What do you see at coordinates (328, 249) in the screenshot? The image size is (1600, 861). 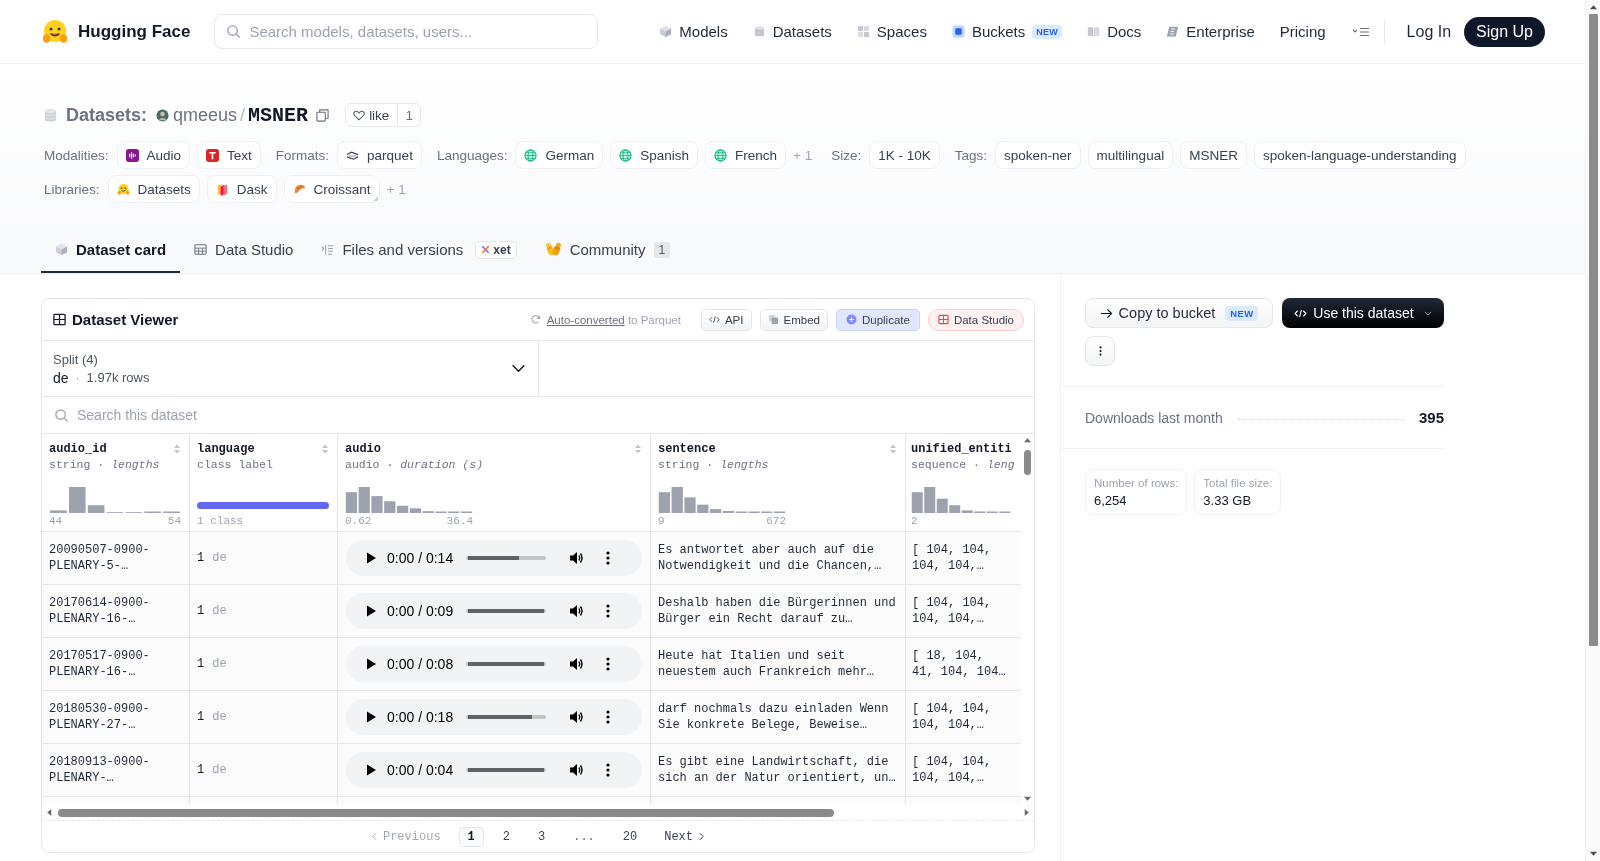 I see `file-list-icon` at bounding box center [328, 249].